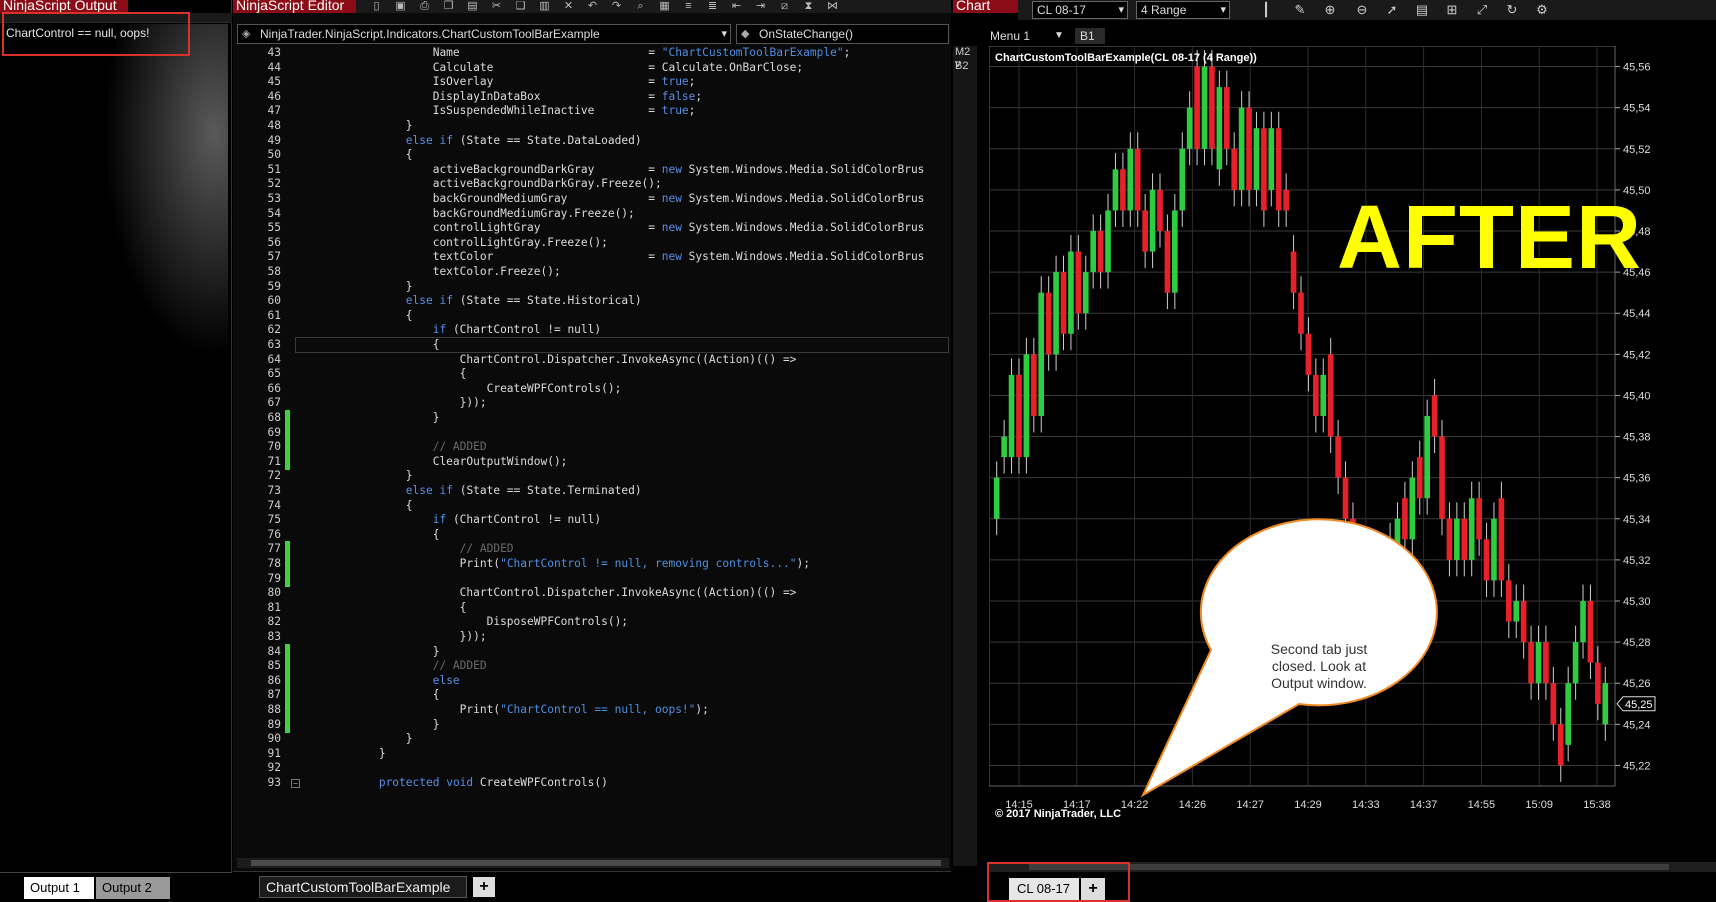 The width and height of the screenshot is (1716, 902). I want to click on period-selector: 4 Range ▾, so click(1183, 10).